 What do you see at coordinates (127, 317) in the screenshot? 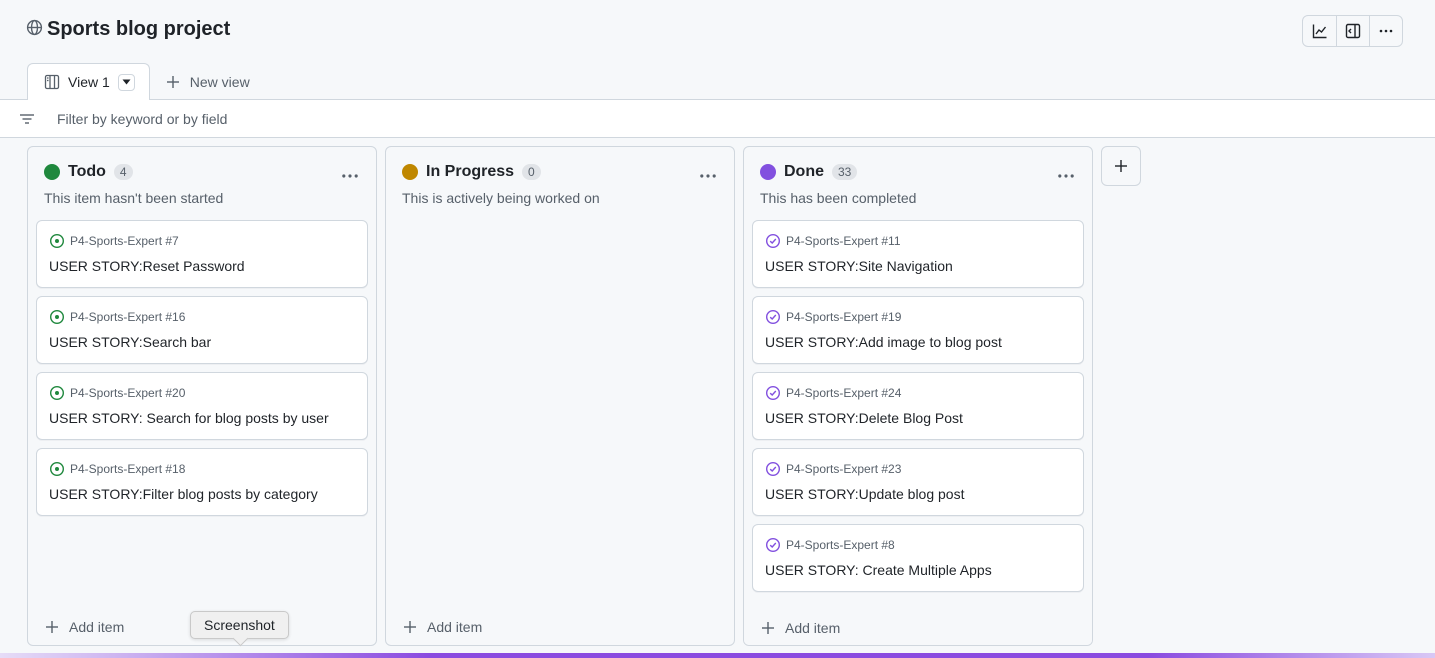
I see `card-repo-ref: P4-Sports-Expert #16` at bounding box center [127, 317].